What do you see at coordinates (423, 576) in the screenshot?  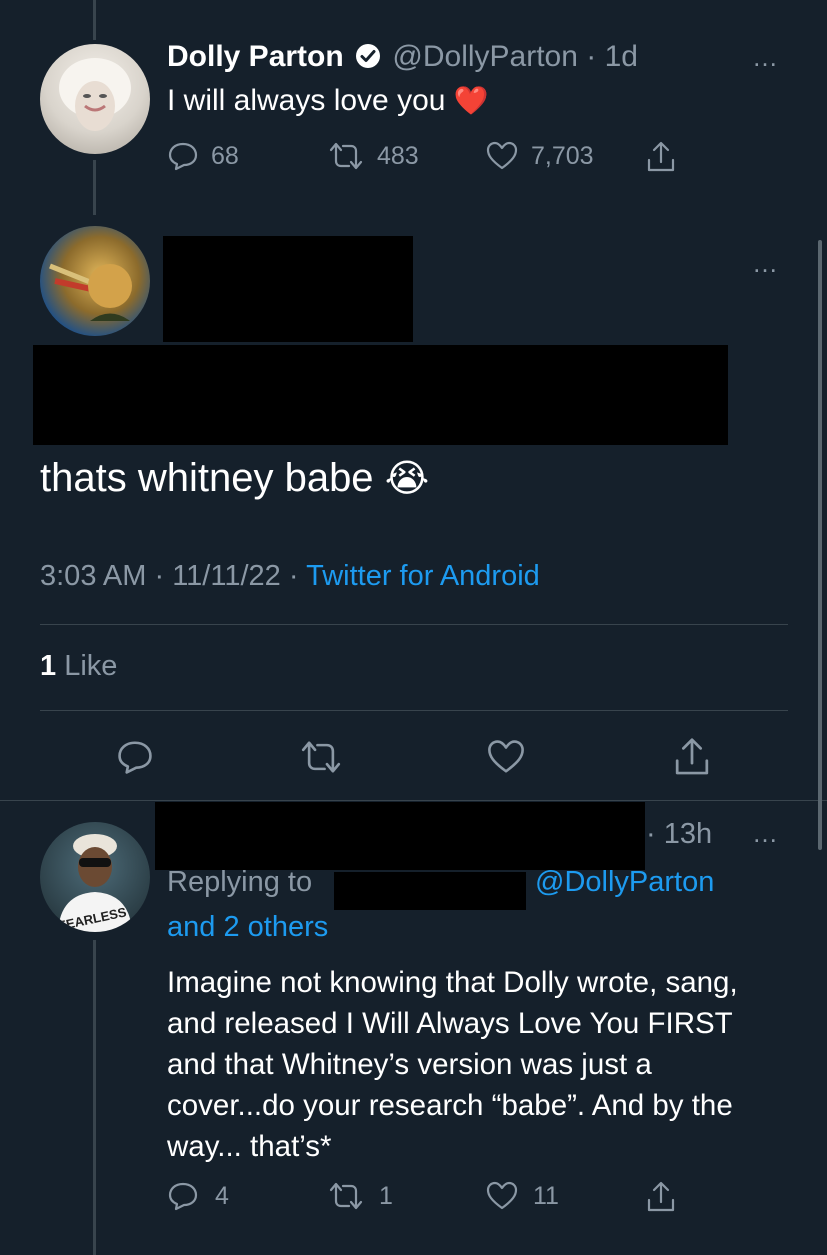 I see `client-link: Twitter for Android` at bounding box center [423, 576].